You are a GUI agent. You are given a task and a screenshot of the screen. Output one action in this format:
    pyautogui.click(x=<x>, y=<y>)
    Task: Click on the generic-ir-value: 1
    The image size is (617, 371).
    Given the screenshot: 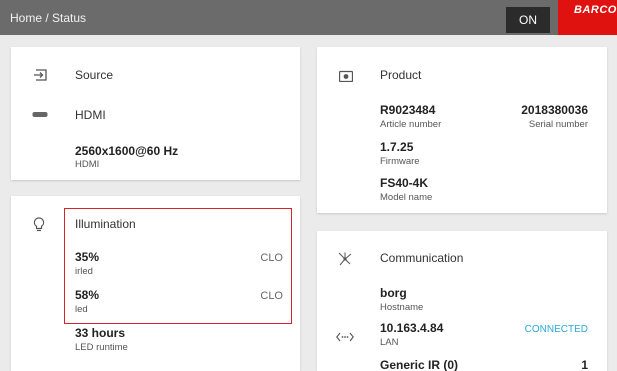 What is the action you would take?
    pyautogui.click(x=584, y=364)
    